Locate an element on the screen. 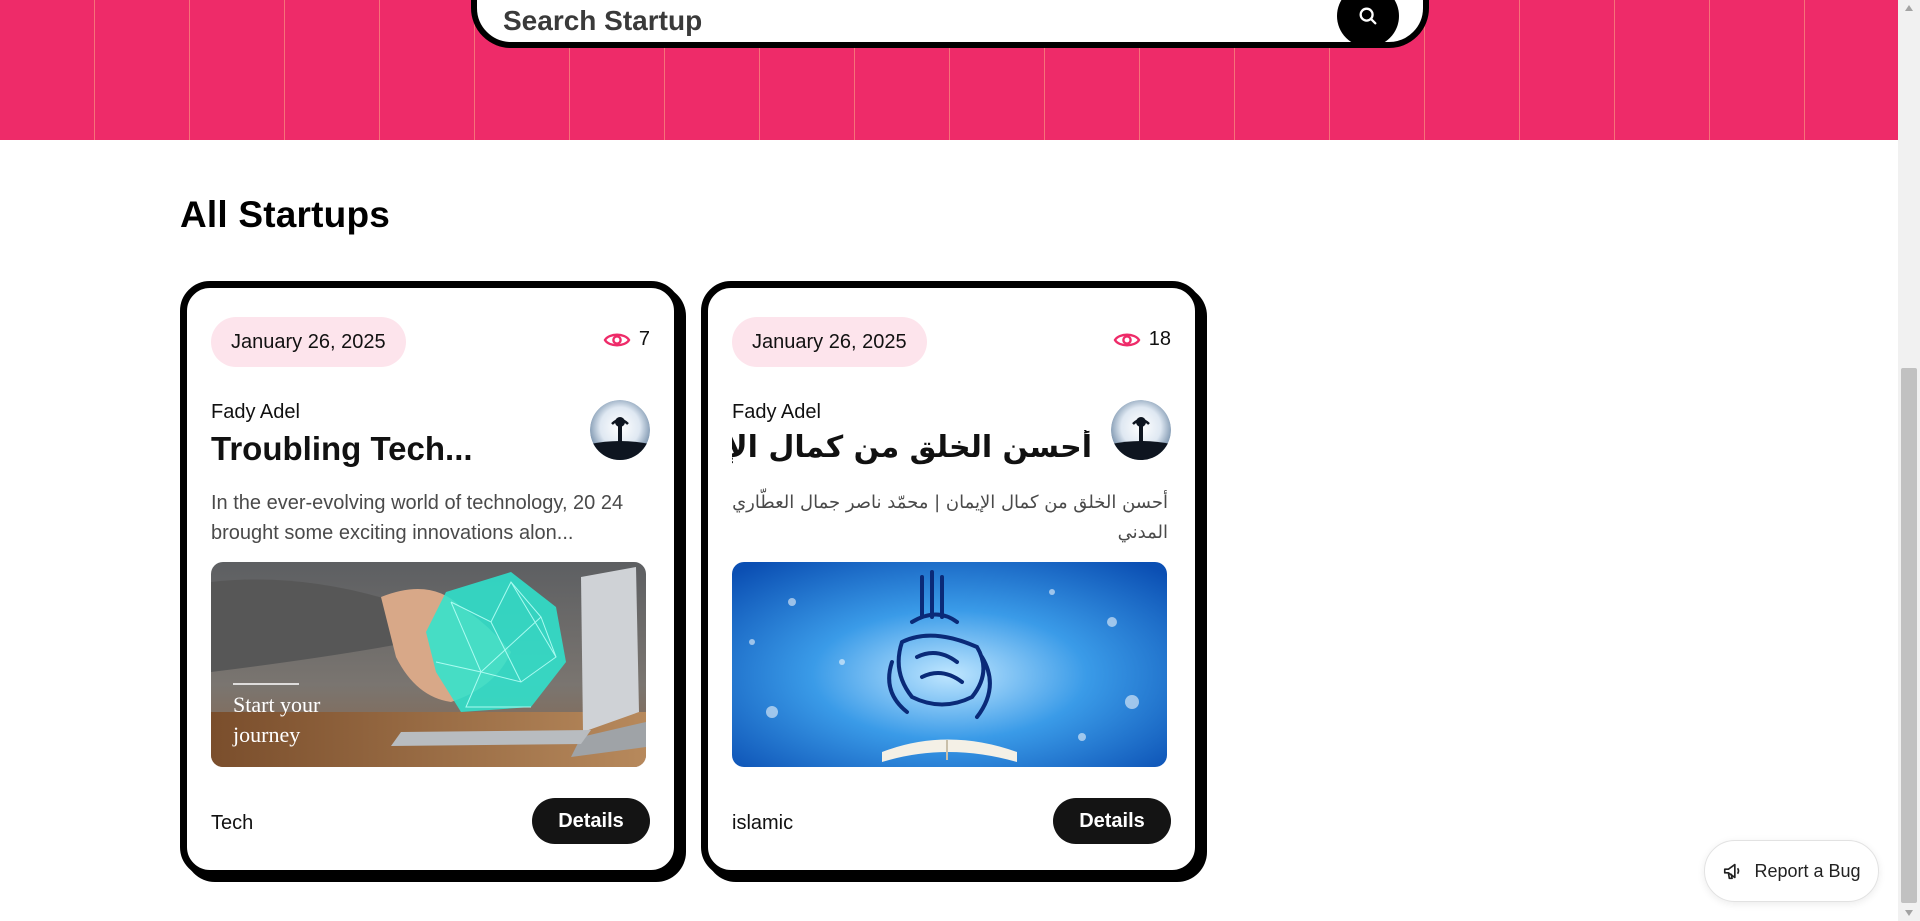 The image size is (1920, 921). scrollbar-thumb is located at coordinates (1909, 635).